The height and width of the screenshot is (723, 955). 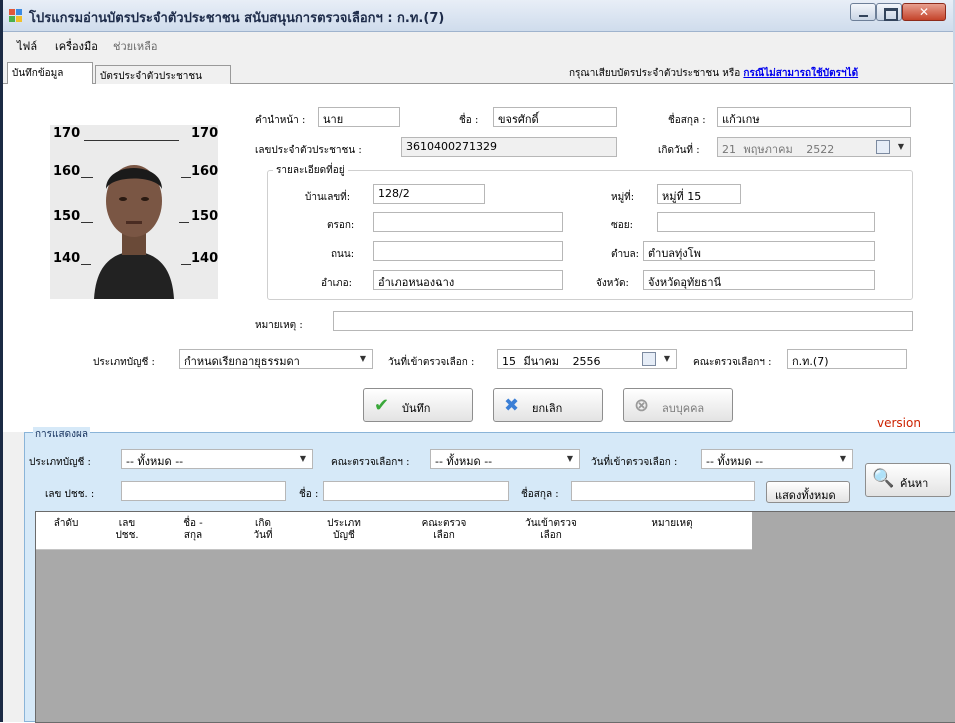 What do you see at coordinates (540, 494) in the screenshot?
I see `filter-surname-label: ชื่อสกุล :` at bounding box center [540, 494].